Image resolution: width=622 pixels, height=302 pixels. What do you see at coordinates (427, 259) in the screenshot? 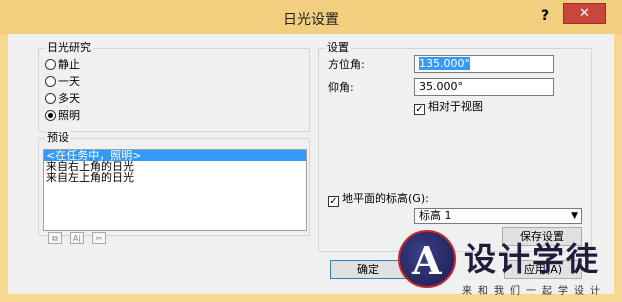
I see `brand-logo-icon: A` at bounding box center [427, 259].